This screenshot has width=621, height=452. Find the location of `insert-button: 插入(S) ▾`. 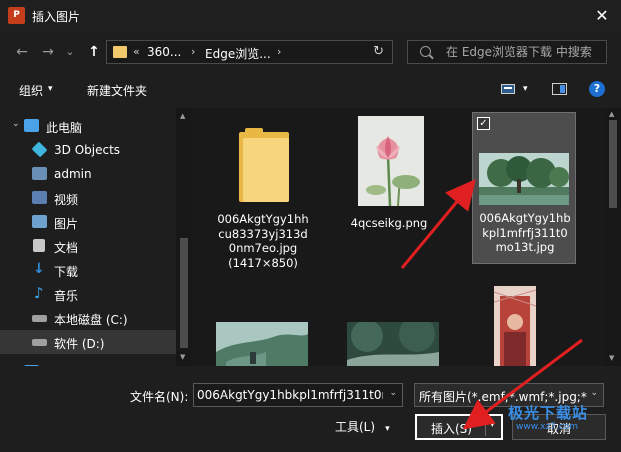

insert-button: 插入(S) ▾ is located at coordinates (459, 427).